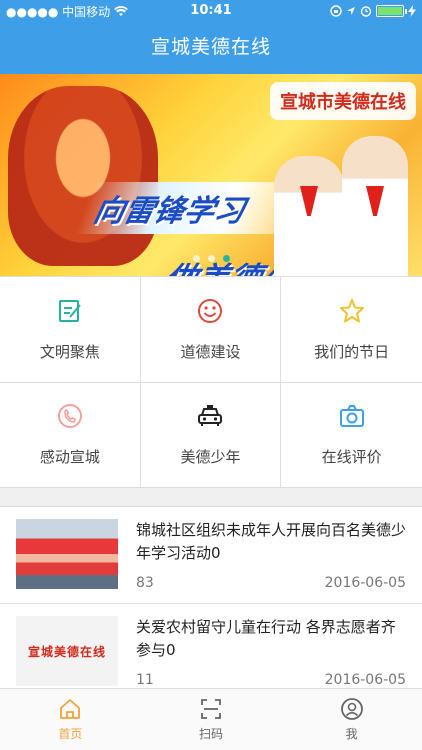 This screenshot has height=750, width=422. I want to click on menu-item-moral-building: 道德建设, so click(211, 330).